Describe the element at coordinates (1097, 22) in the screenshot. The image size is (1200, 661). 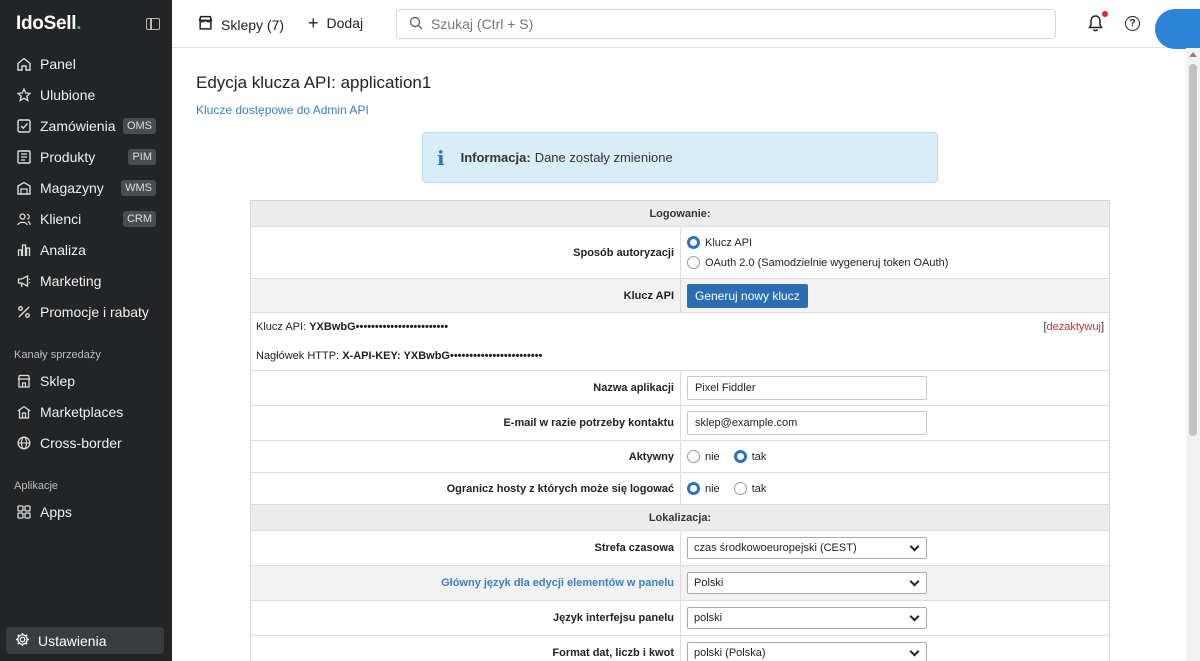
I see `notifications-bell-icon` at that location.